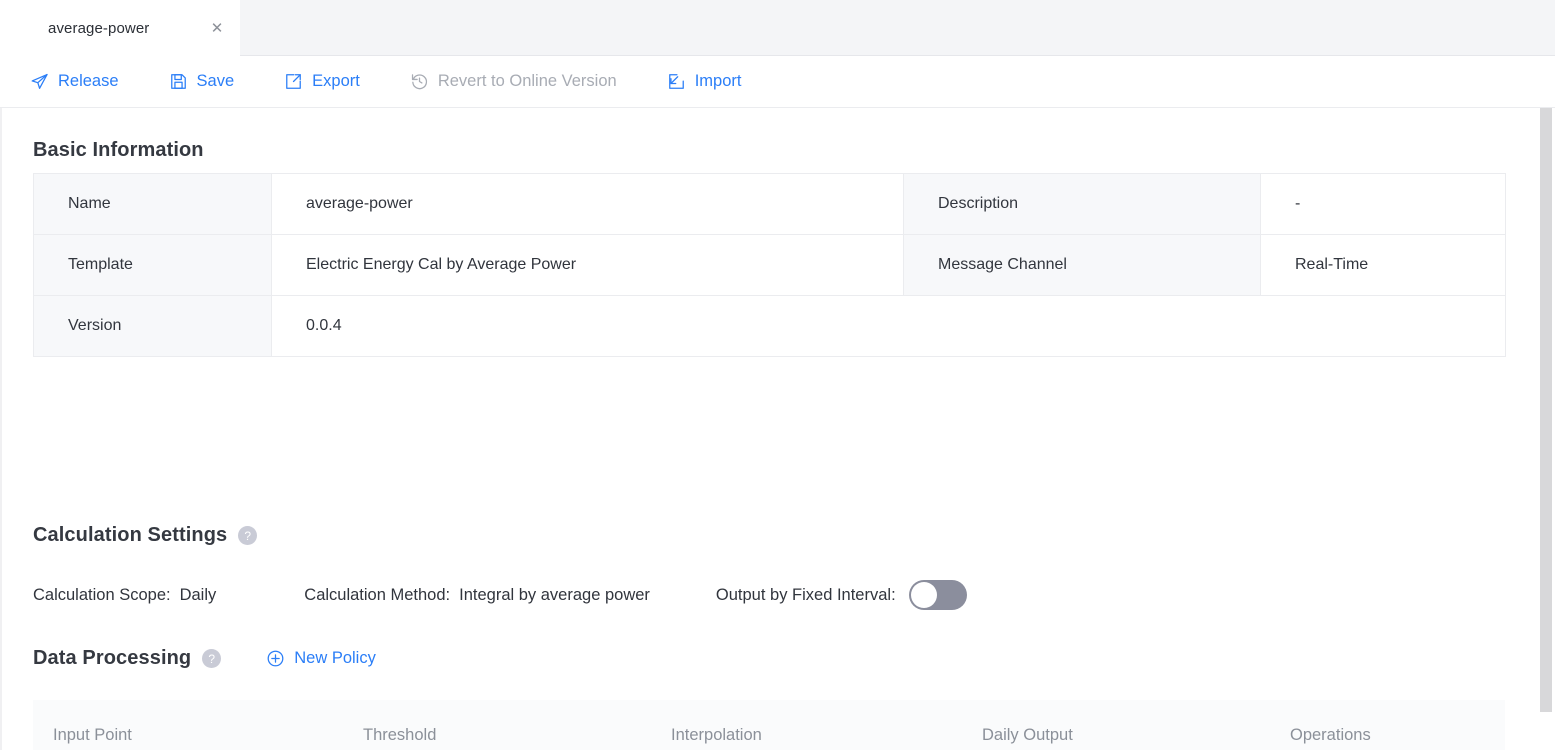  I want to click on calculation-method-value: Integral by average power, so click(554, 594).